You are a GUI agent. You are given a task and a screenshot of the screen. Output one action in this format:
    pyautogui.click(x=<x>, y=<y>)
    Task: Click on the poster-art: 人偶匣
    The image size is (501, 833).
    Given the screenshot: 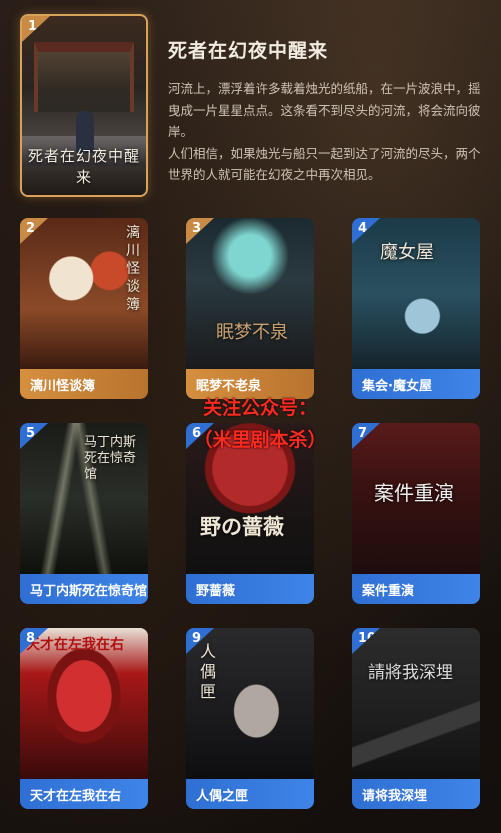 What is the action you would take?
    pyautogui.click(x=250, y=703)
    